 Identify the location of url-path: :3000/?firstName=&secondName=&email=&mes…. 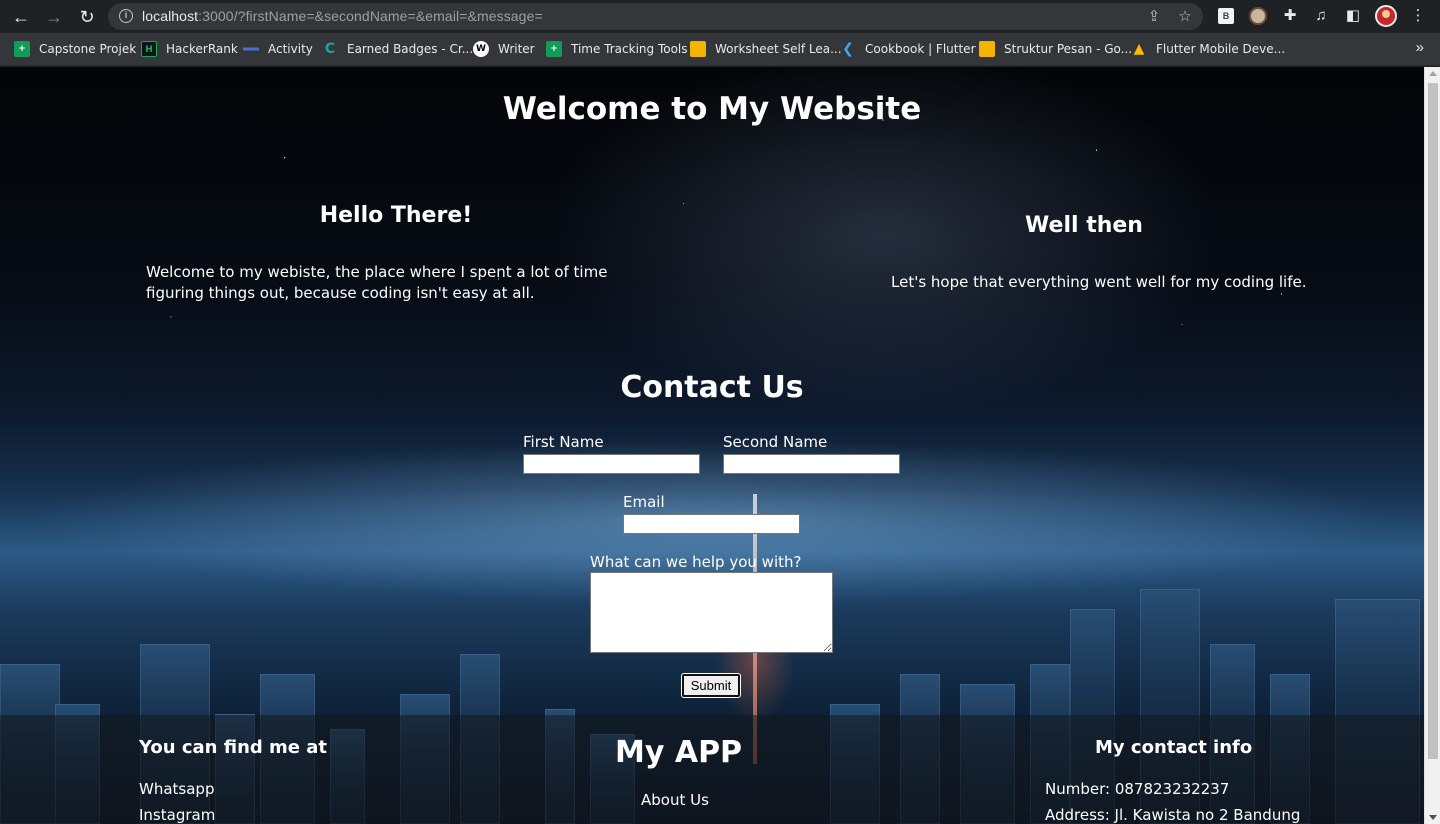
(370, 16).